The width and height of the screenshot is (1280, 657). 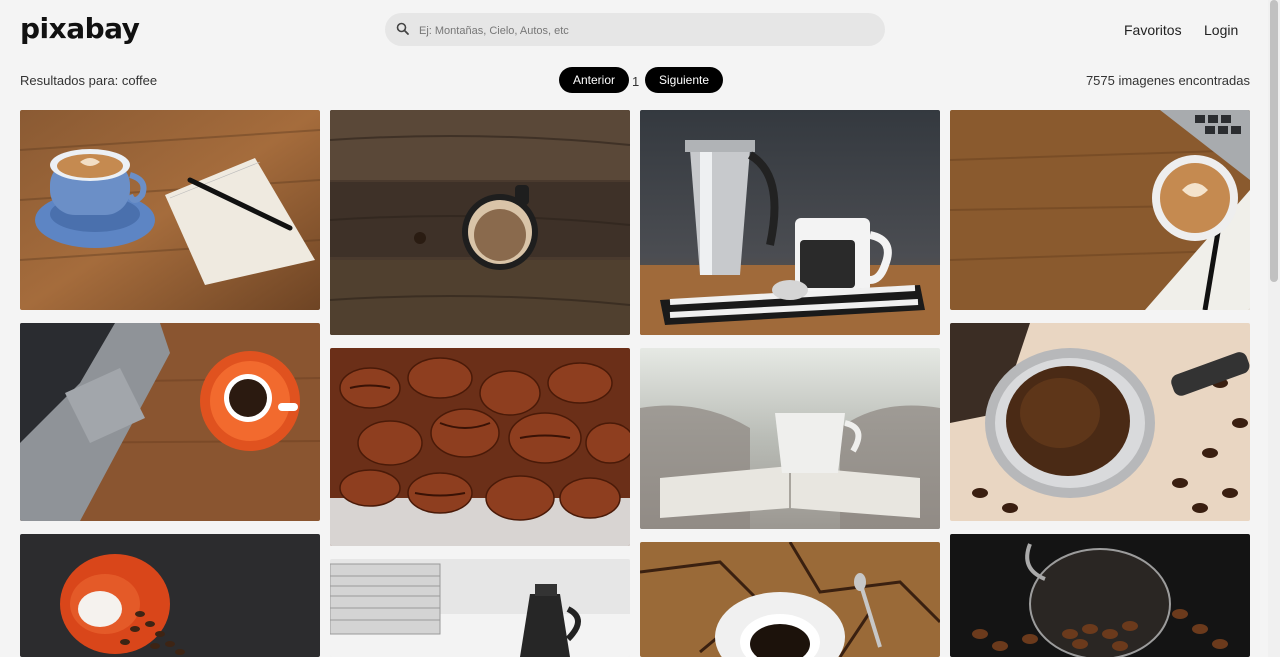 What do you see at coordinates (402, 28) in the screenshot?
I see `search-icon` at bounding box center [402, 28].